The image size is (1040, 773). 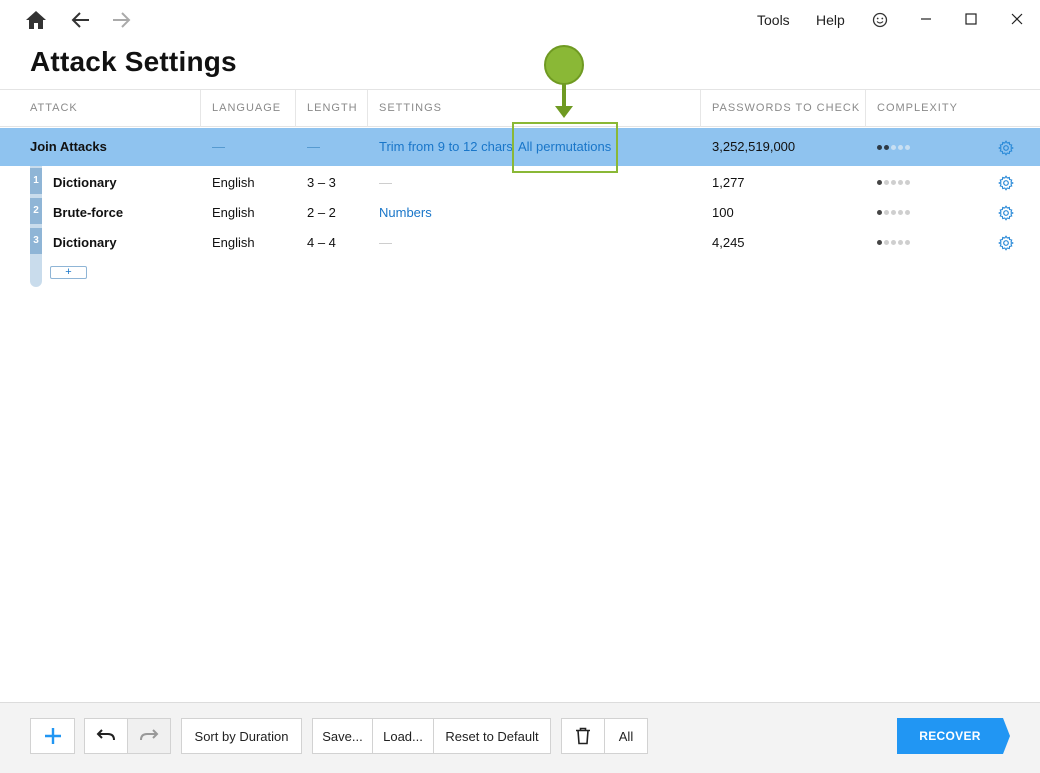 I want to click on trim-setting-link: Trim from 9 to 12 chars, so click(x=446, y=146).